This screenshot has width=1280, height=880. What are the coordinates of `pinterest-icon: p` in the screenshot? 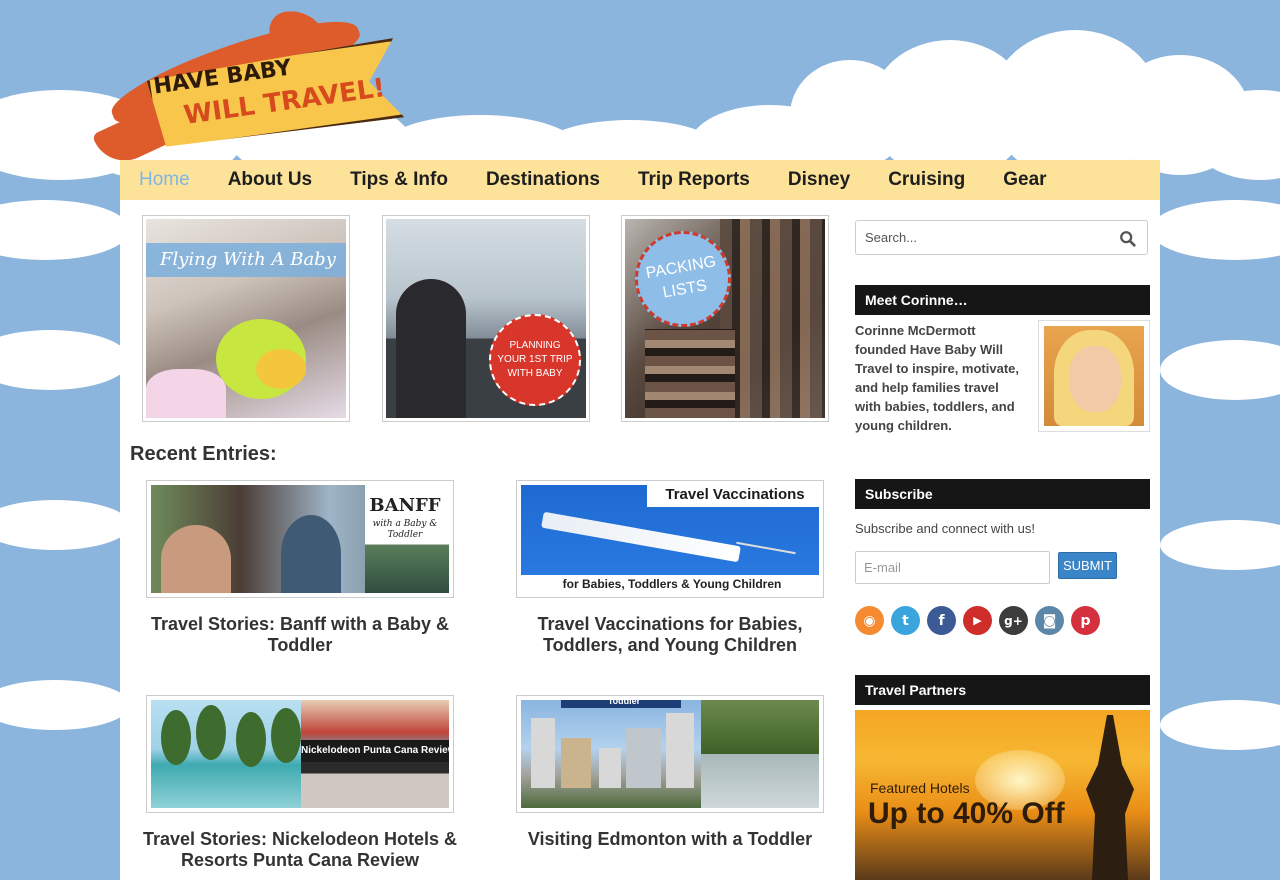 It's located at (1085, 620).